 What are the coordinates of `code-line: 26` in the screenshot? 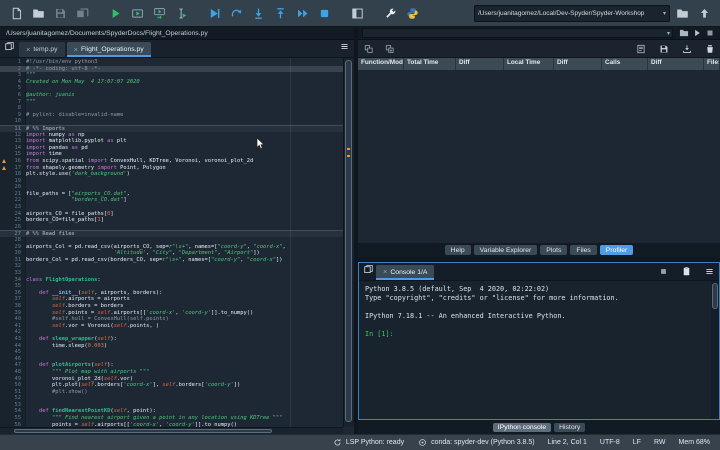 It's located at (171, 227).